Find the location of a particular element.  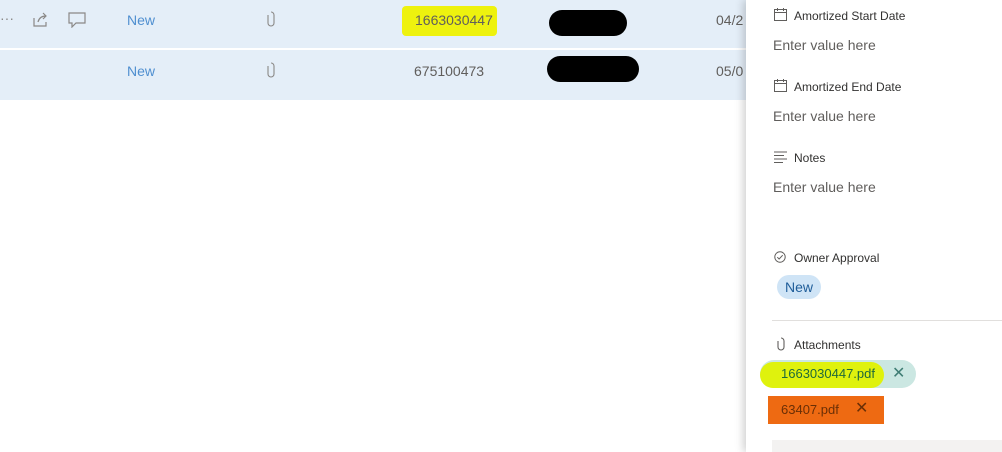

table-row: ··· New 1663030447 04/2 is located at coordinates (380, 25).